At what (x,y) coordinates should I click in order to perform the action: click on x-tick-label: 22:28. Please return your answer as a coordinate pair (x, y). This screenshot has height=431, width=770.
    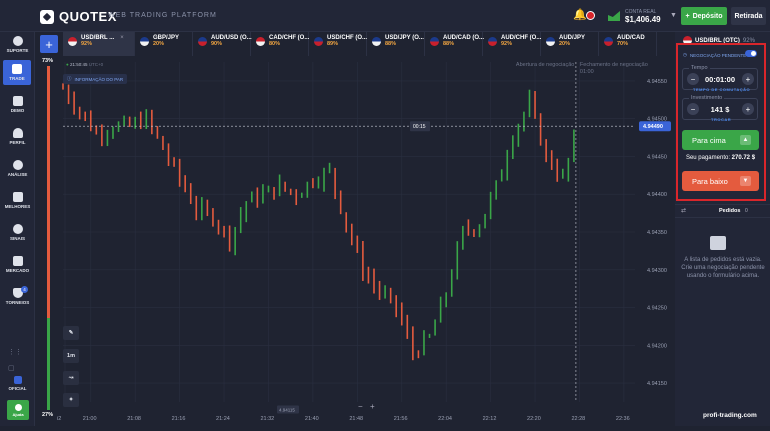
    Looking at the image, I should click on (578, 419).